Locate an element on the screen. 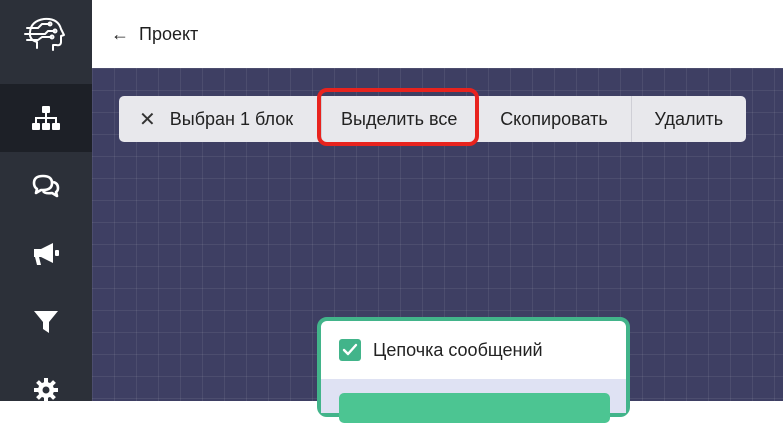 Image resolution: width=783 pixels, height=424 pixels. sidebar is located at coordinates (46, 201).